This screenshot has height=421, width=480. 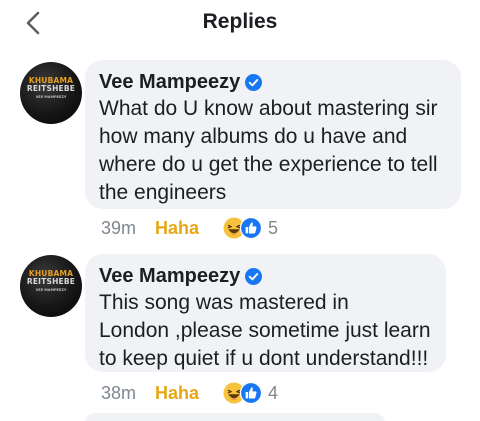 I want to click on comment-meta: 39m Haha 5, so click(x=189, y=228).